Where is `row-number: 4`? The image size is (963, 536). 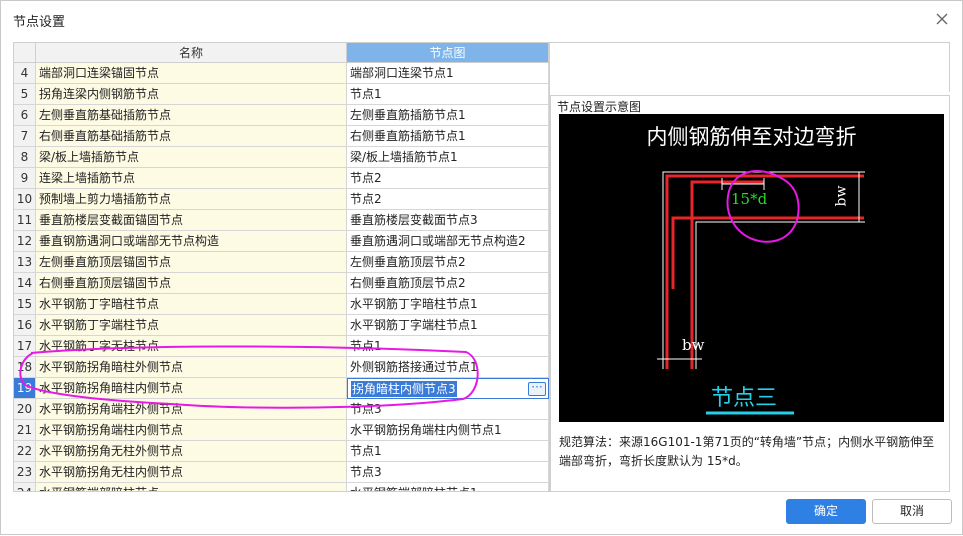
row-number: 4 is located at coordinates (25, 73).